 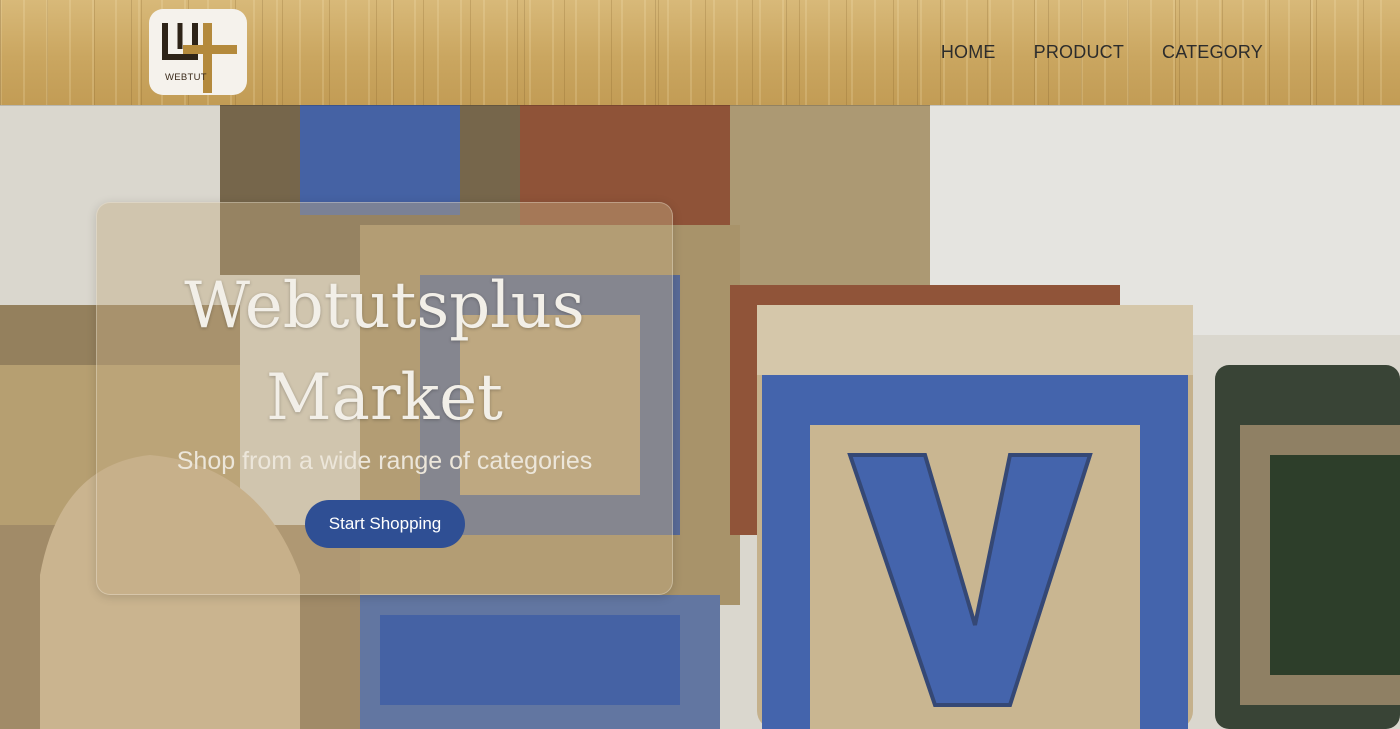 What do you see at coordinates (968, 52) in the screenshot?
I see `nav-home: HOME` at bounding box center [968, 52].